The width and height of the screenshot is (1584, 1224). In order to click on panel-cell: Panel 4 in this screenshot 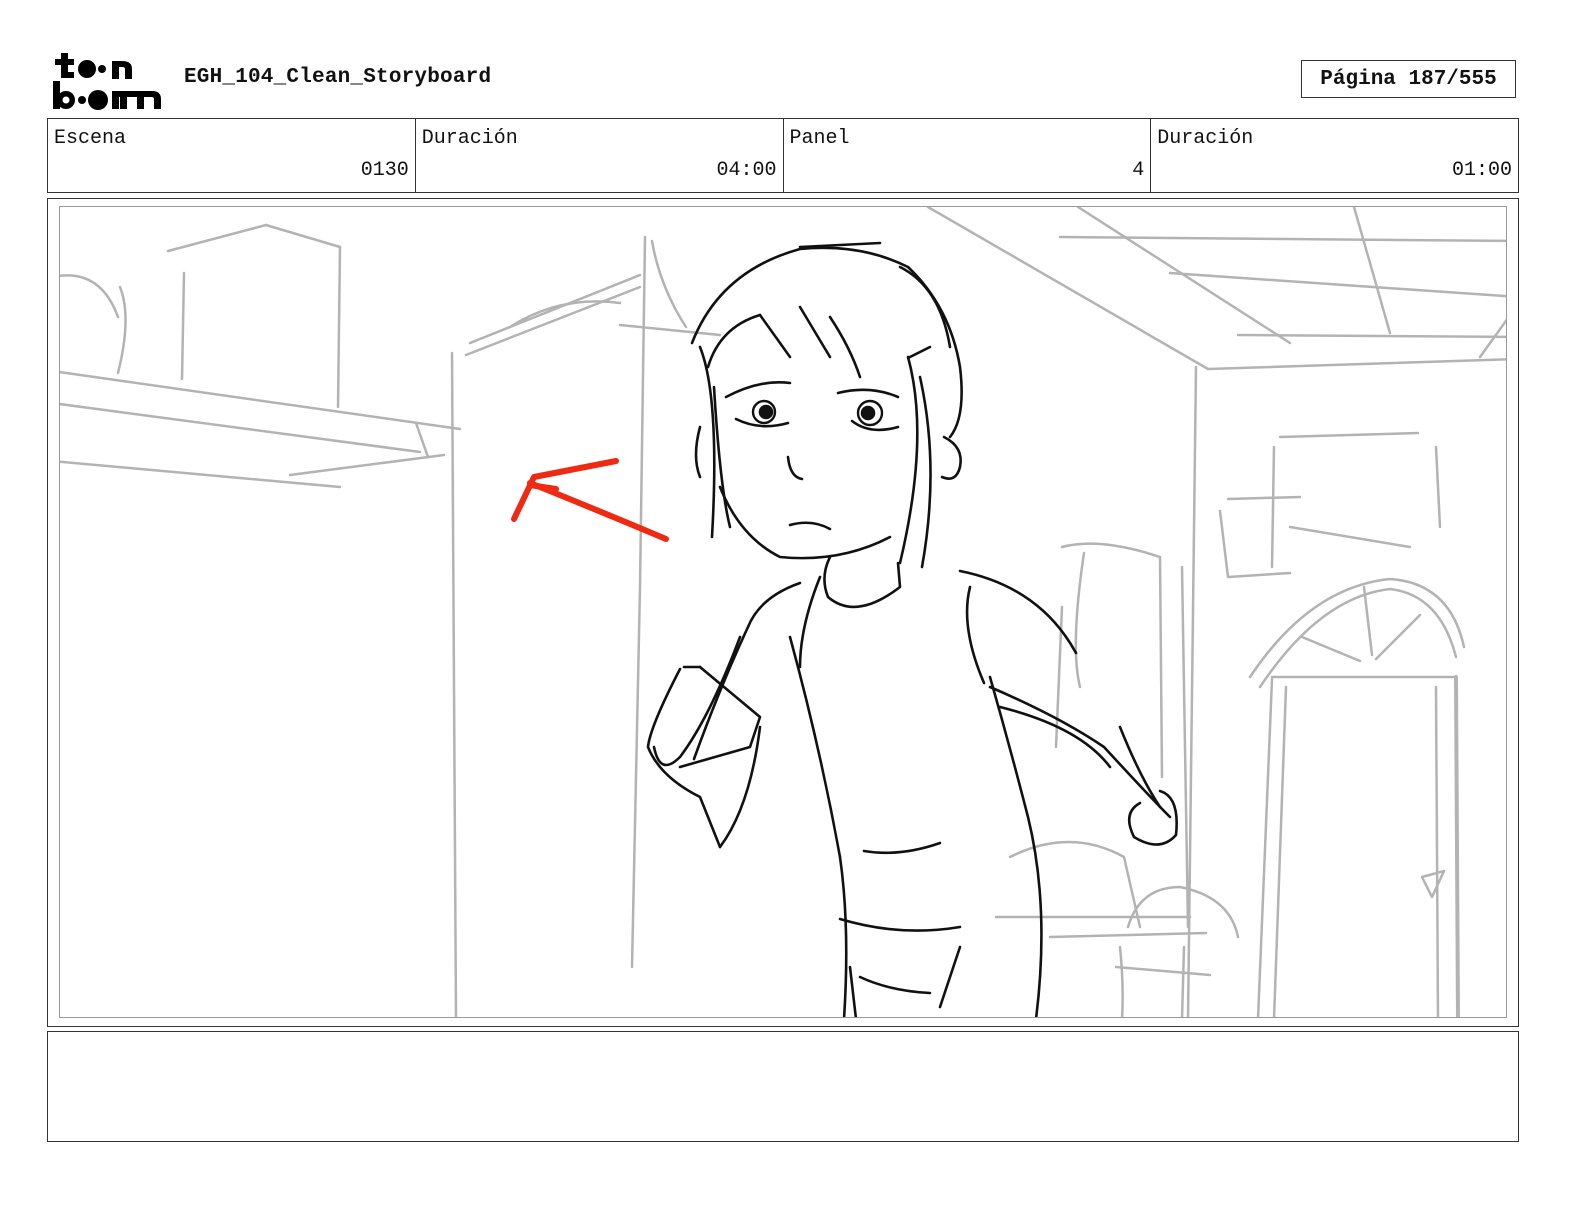, I will do `click(968, 155)`.